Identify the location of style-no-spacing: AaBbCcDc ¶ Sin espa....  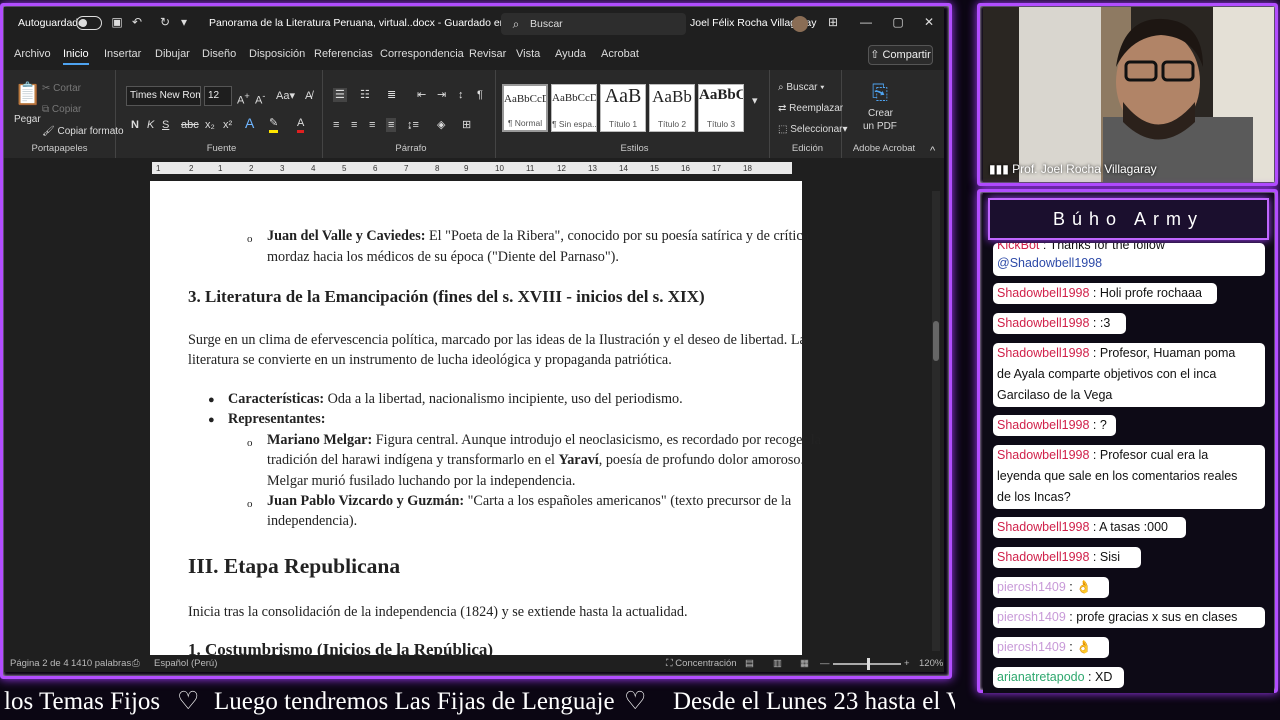
(574, 108).